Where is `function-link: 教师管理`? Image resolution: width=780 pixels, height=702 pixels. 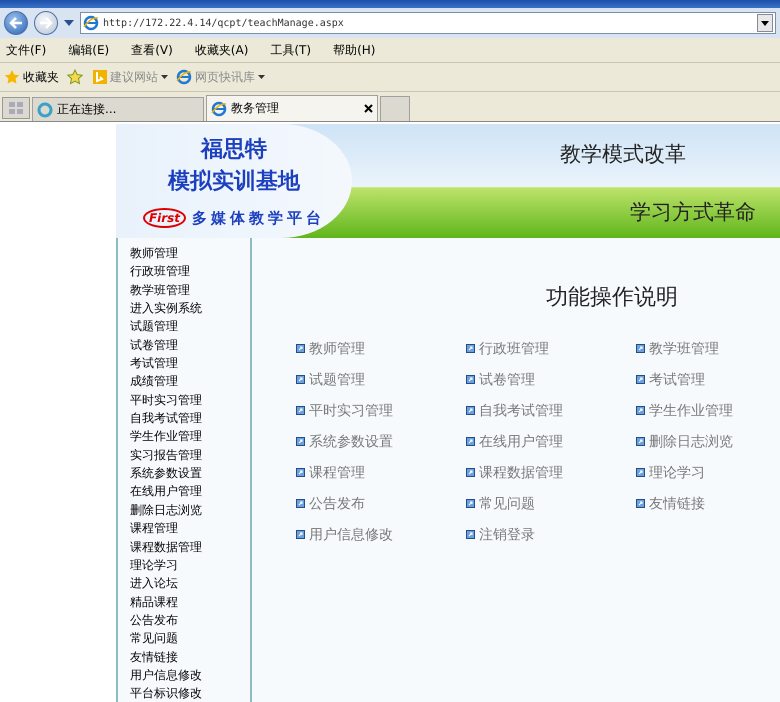
function-link: 教师管理 is located at coordinates (381, 348).